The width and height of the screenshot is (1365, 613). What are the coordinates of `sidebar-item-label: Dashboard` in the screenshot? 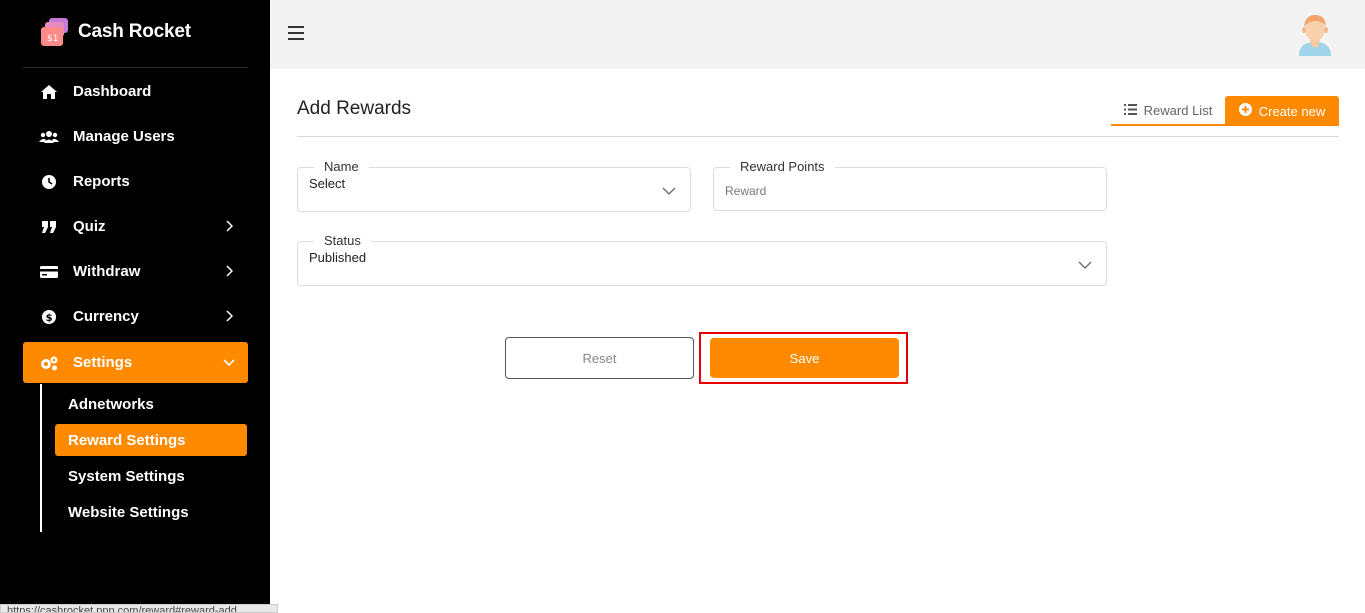 It's located at (112, 91).